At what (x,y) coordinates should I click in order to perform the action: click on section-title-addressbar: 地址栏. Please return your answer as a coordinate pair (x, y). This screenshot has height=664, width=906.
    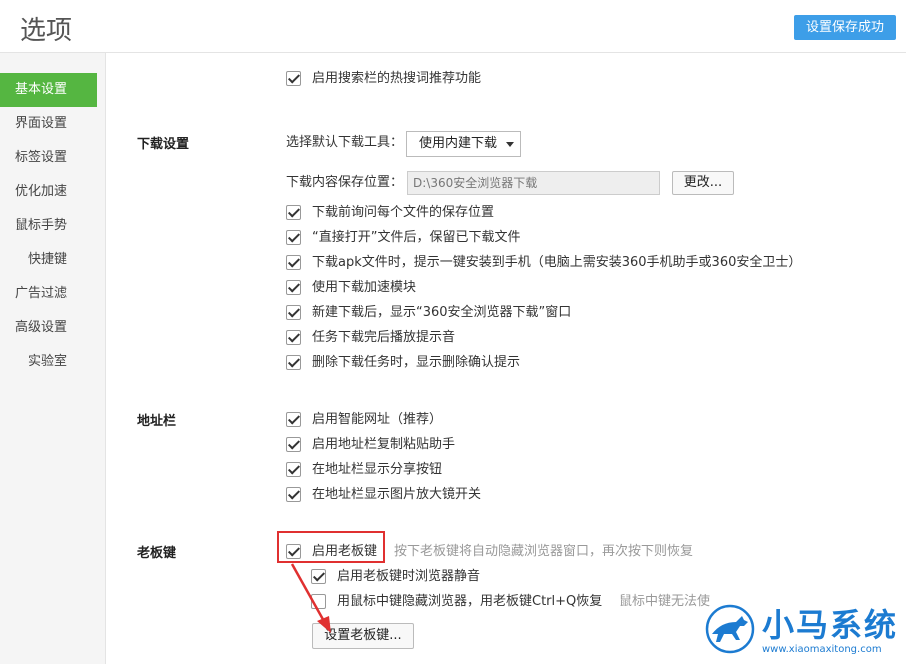
    Looking at the image, I should click on (157, 421).